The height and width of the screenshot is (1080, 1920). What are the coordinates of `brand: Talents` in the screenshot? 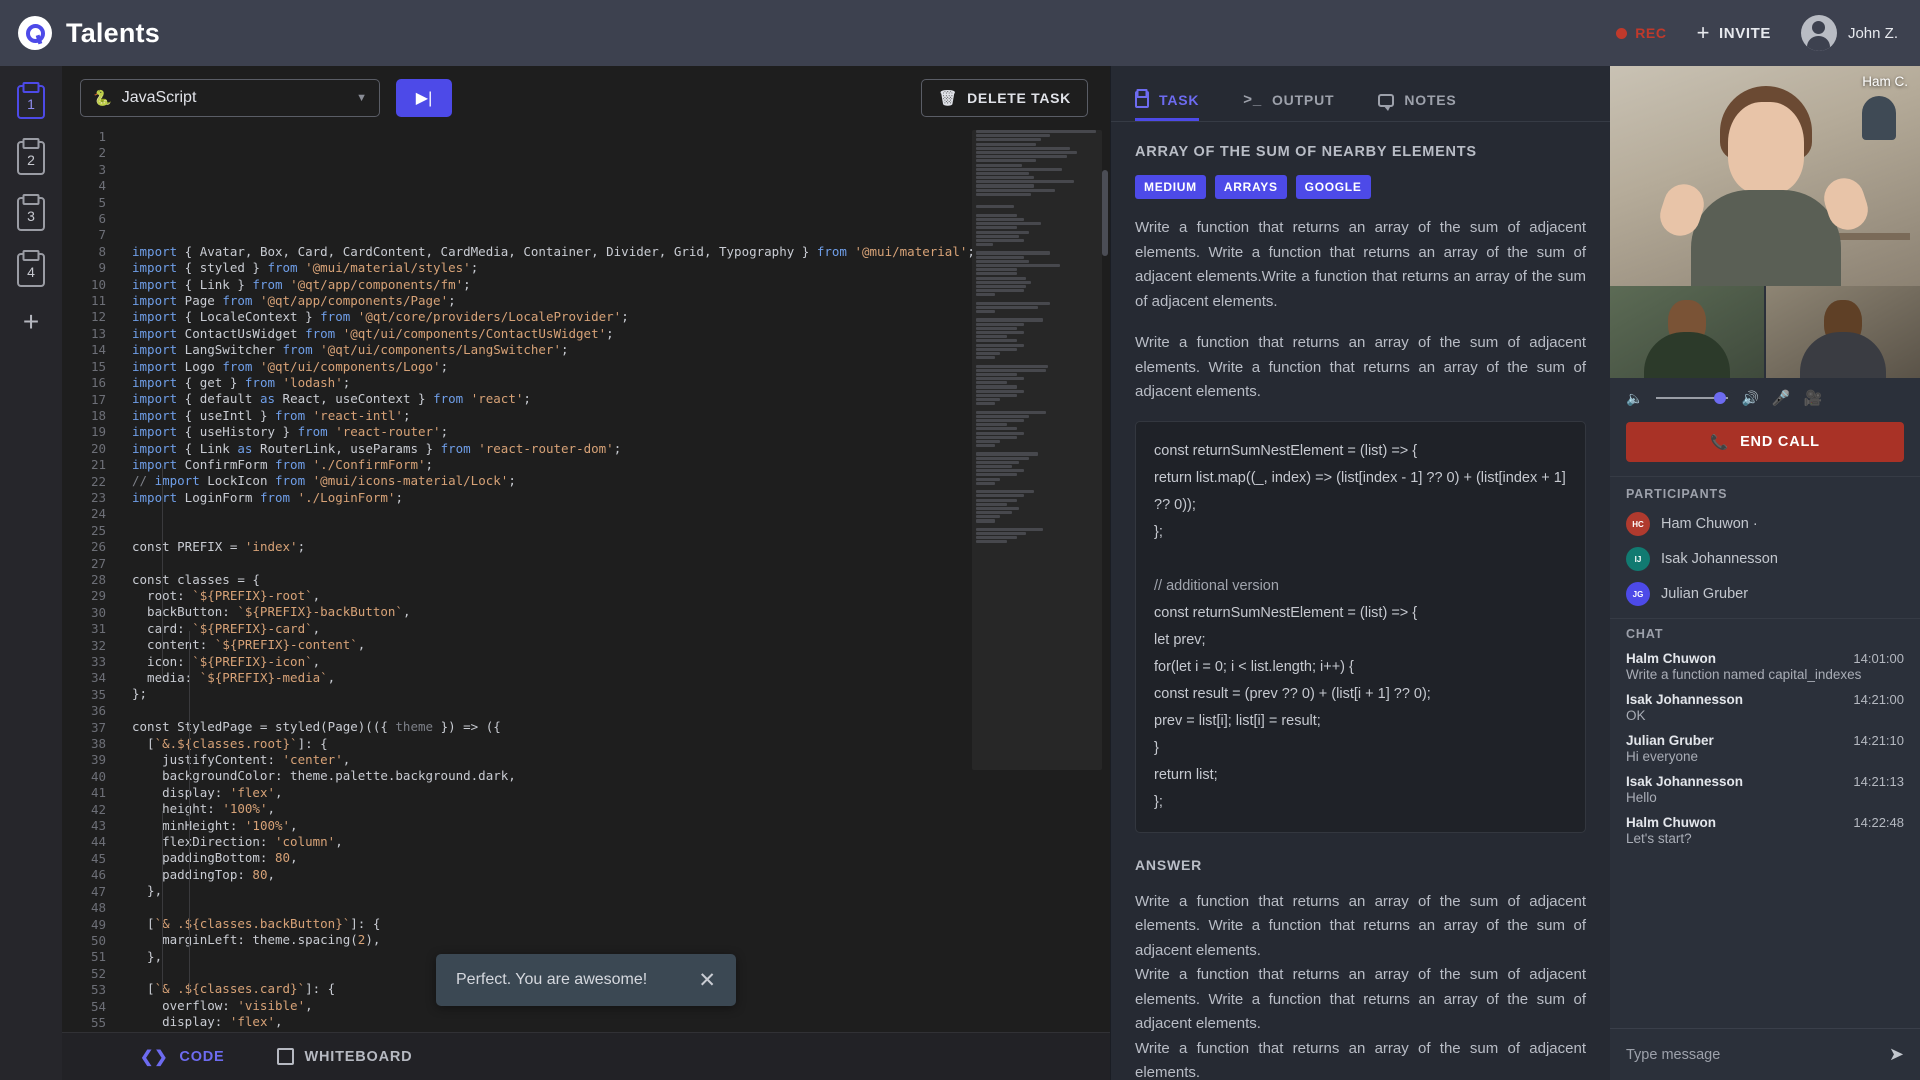 It's located at (89, 33).